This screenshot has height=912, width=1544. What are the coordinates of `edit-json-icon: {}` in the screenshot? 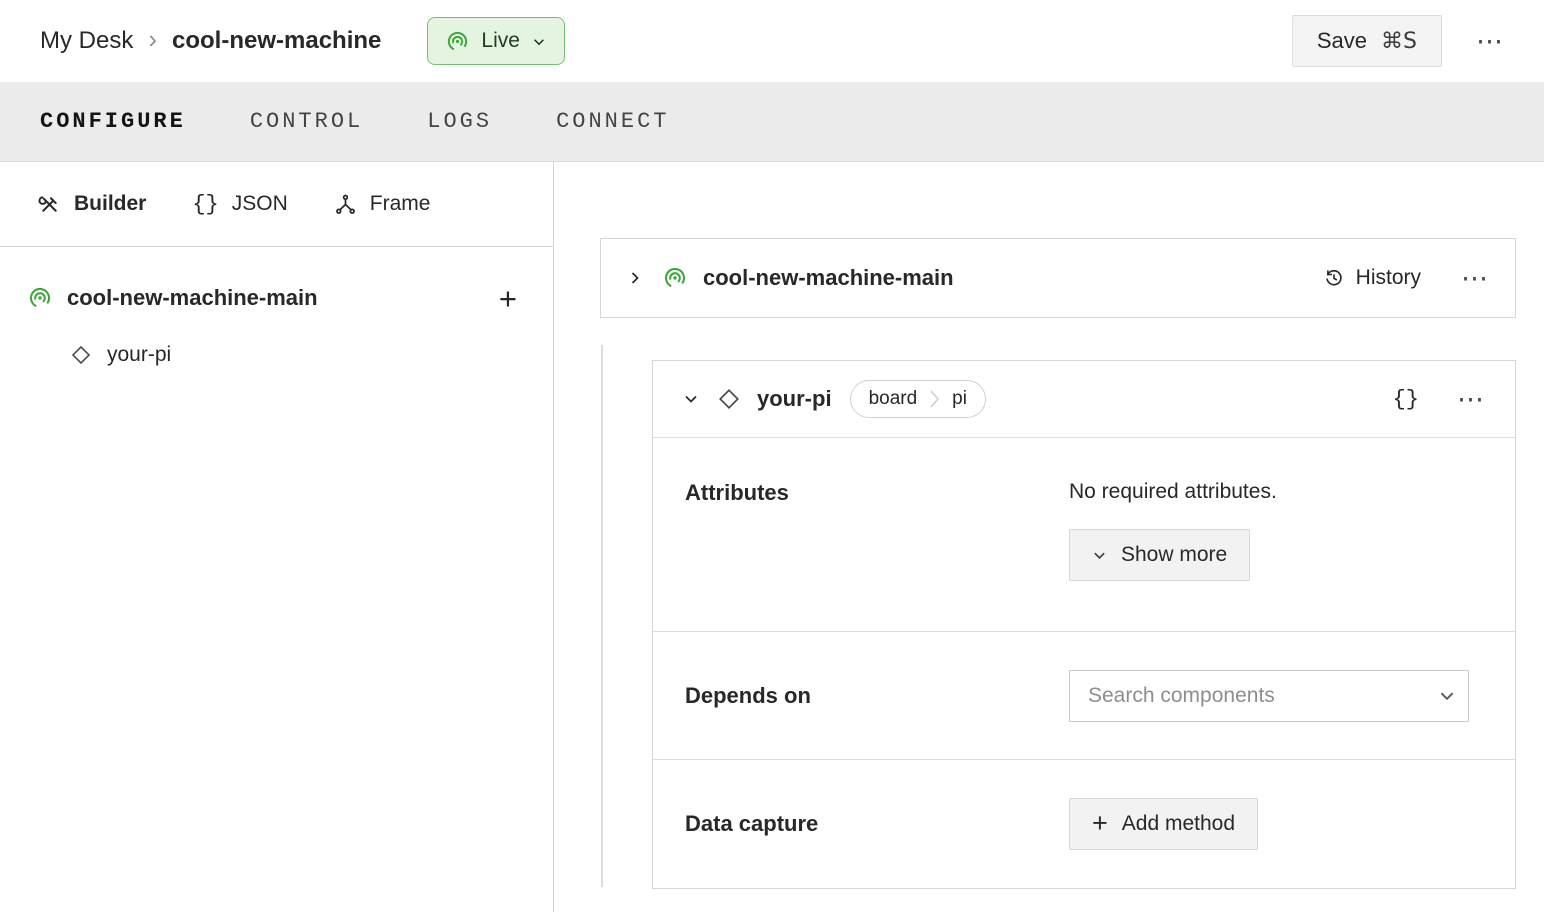 It's located at (1406, 399).